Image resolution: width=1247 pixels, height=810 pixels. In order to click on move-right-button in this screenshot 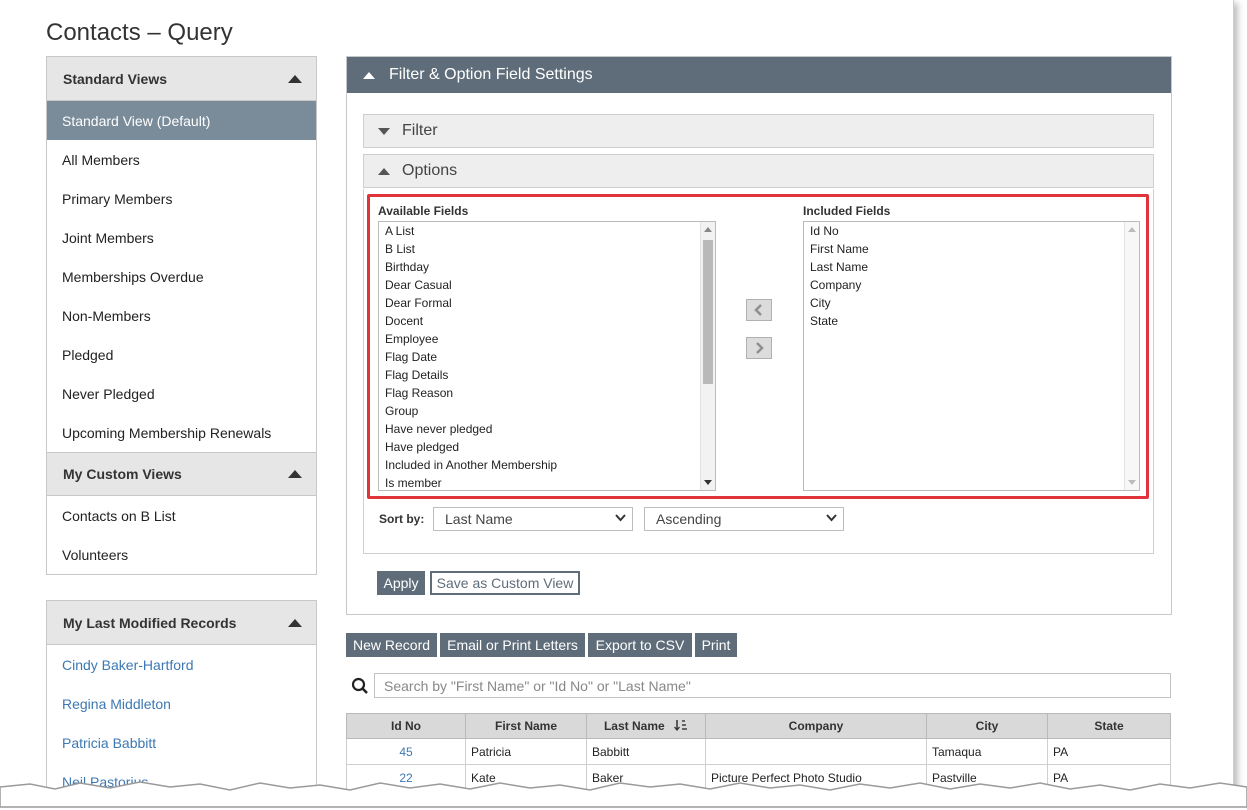, I will do `click(759, 348)`.